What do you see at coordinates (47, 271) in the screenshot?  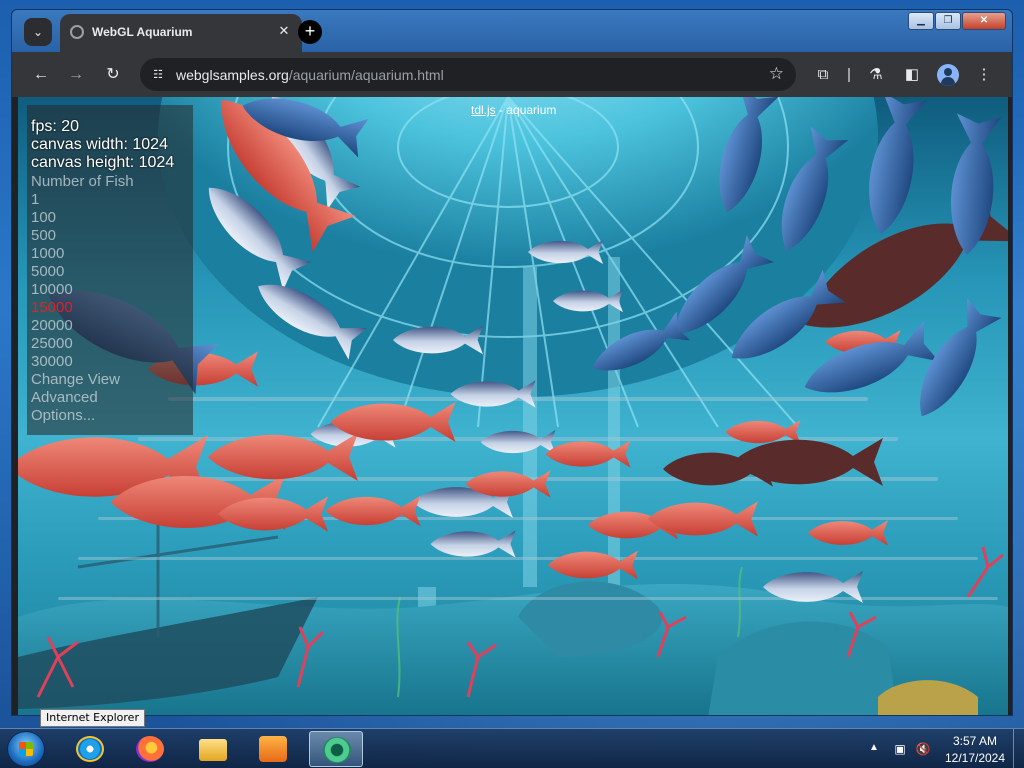 I see `fish-option-5000: 5000` at bounding box center [47, 271].